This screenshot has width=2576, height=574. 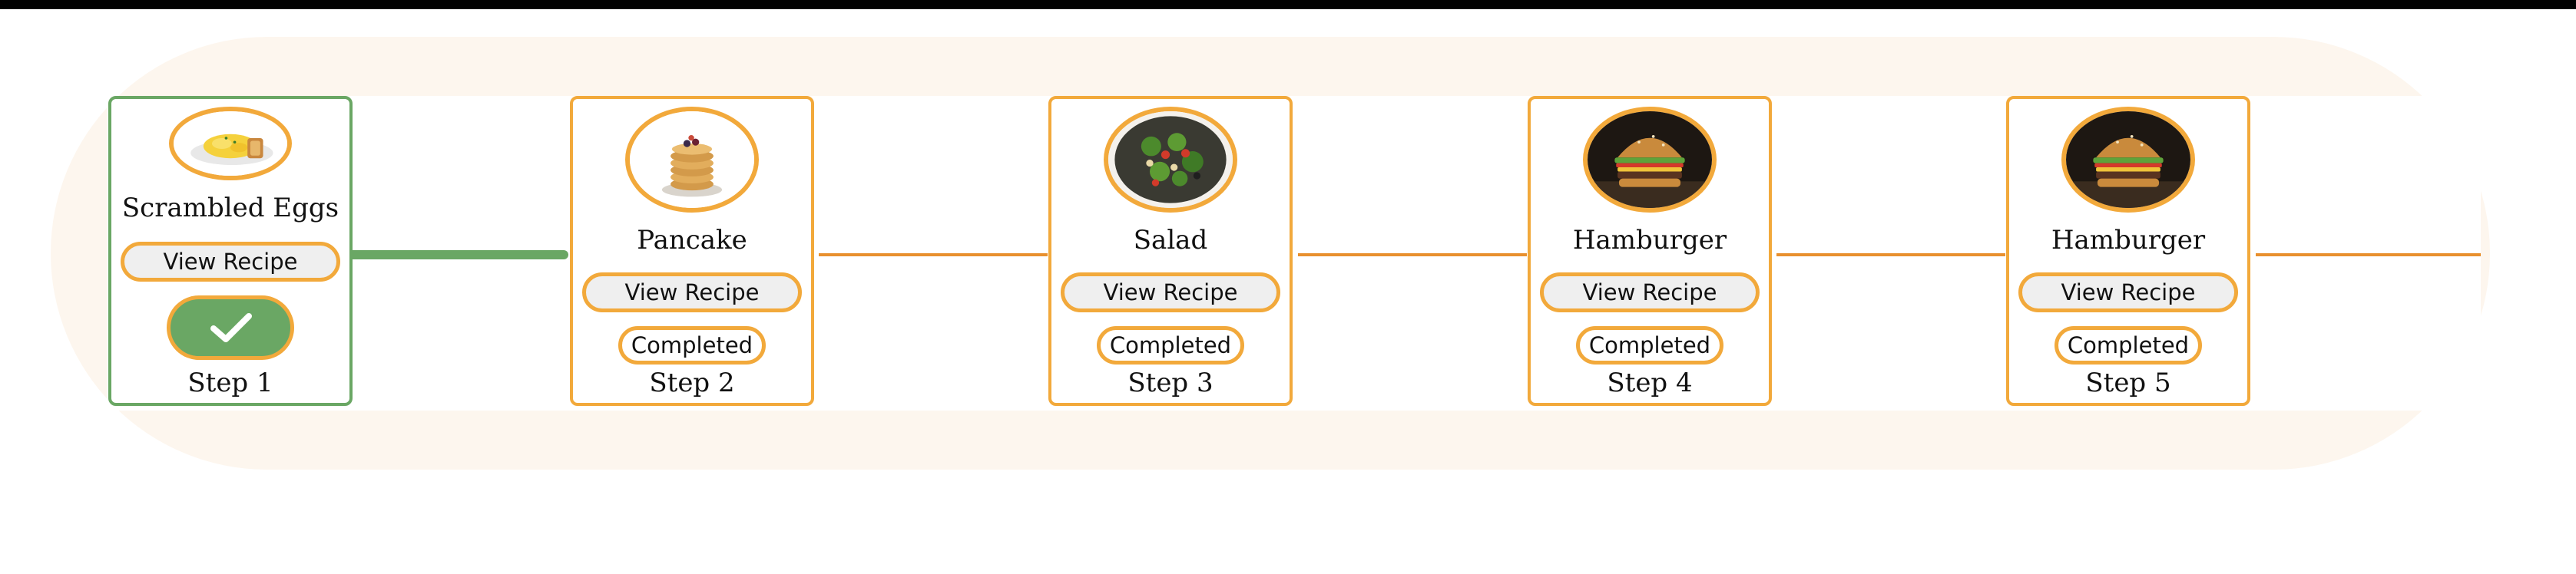 What do you see at coordinates (2128, 383) in the screenshot?
I see `step-label: Step 5` at bounding box center [2128, 383].